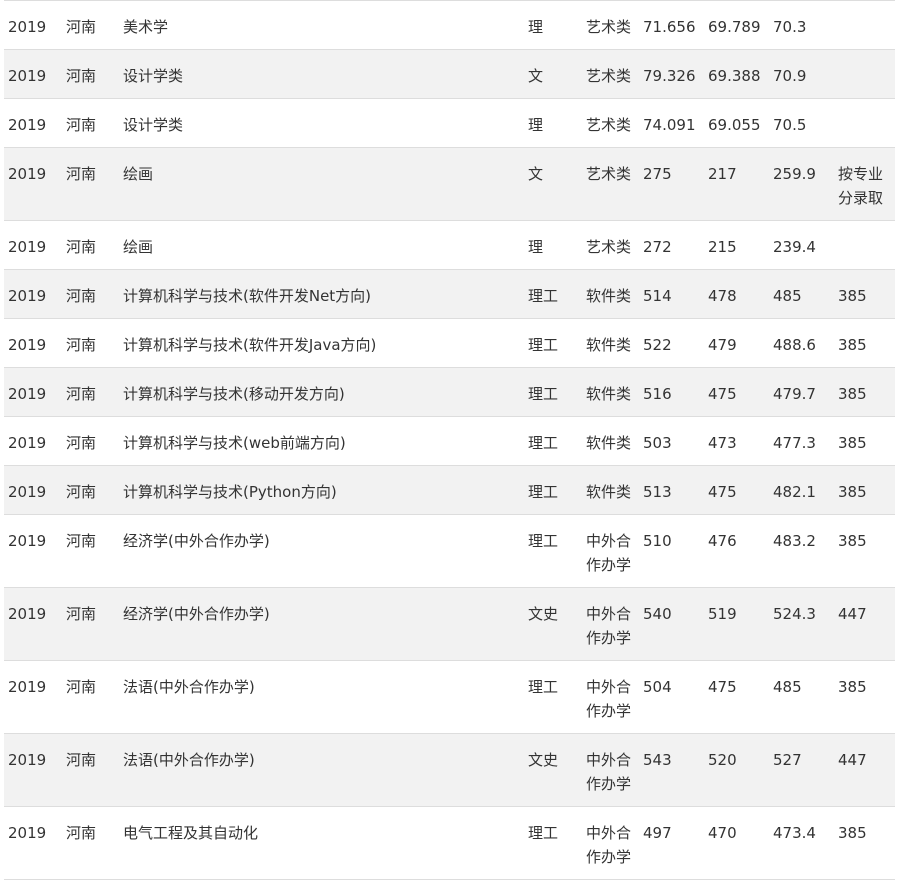  What do you see at coordinates (321, 441) in the screenshot?
I see `major-cell: 计算机科学与技术(web前端方向)` at bounding box center [321, 441].